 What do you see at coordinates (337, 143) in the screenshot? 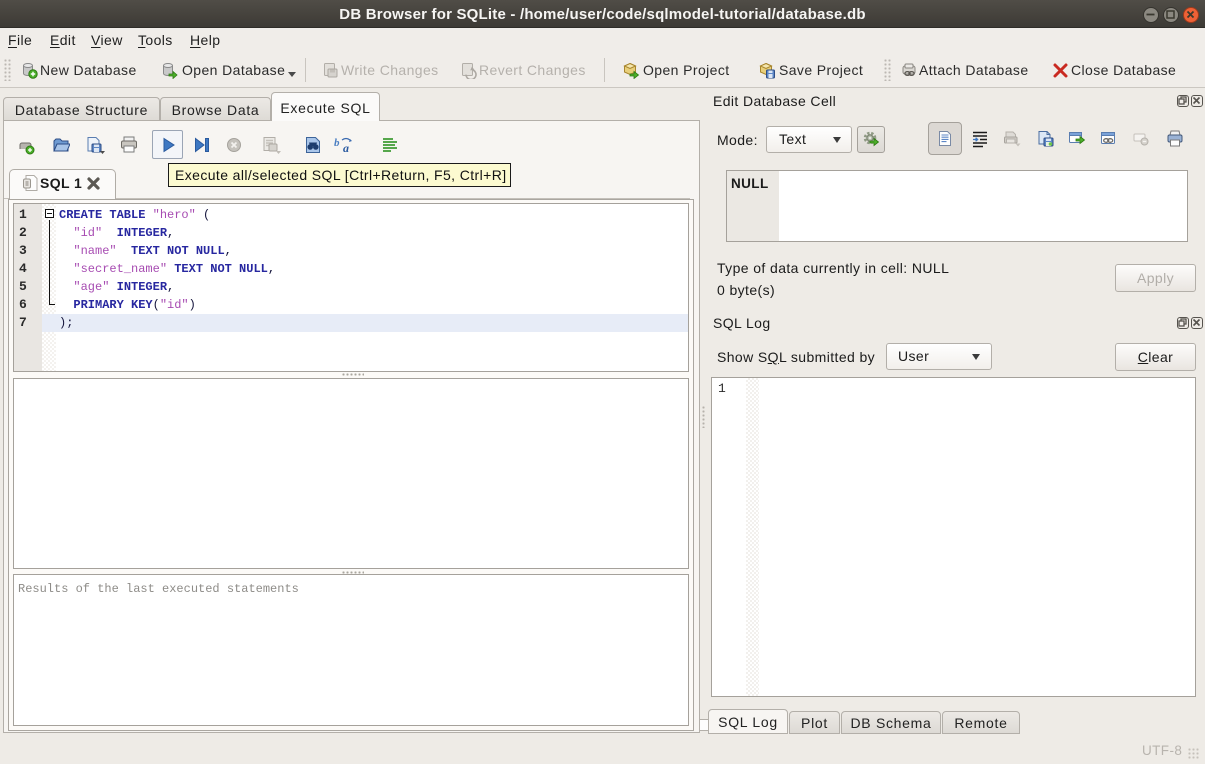
I see `svg-text: b` at bounding box center [337, 143].